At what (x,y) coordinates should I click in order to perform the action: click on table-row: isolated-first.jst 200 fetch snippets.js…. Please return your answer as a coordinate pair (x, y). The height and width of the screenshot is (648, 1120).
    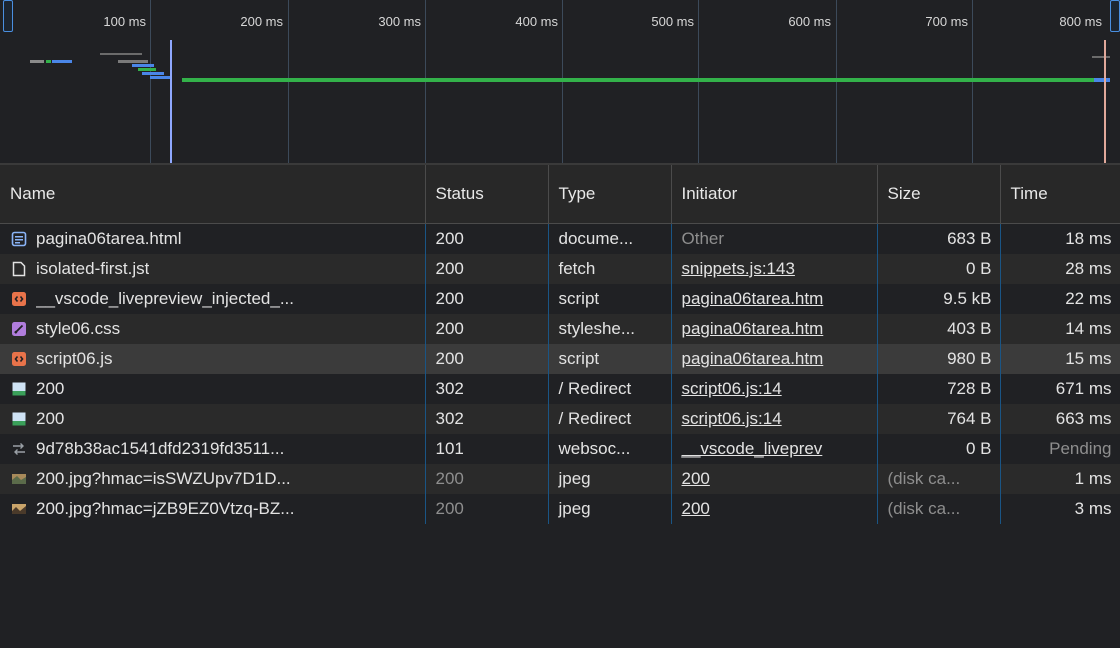
    Looking at the image, I should click on (560, 269).